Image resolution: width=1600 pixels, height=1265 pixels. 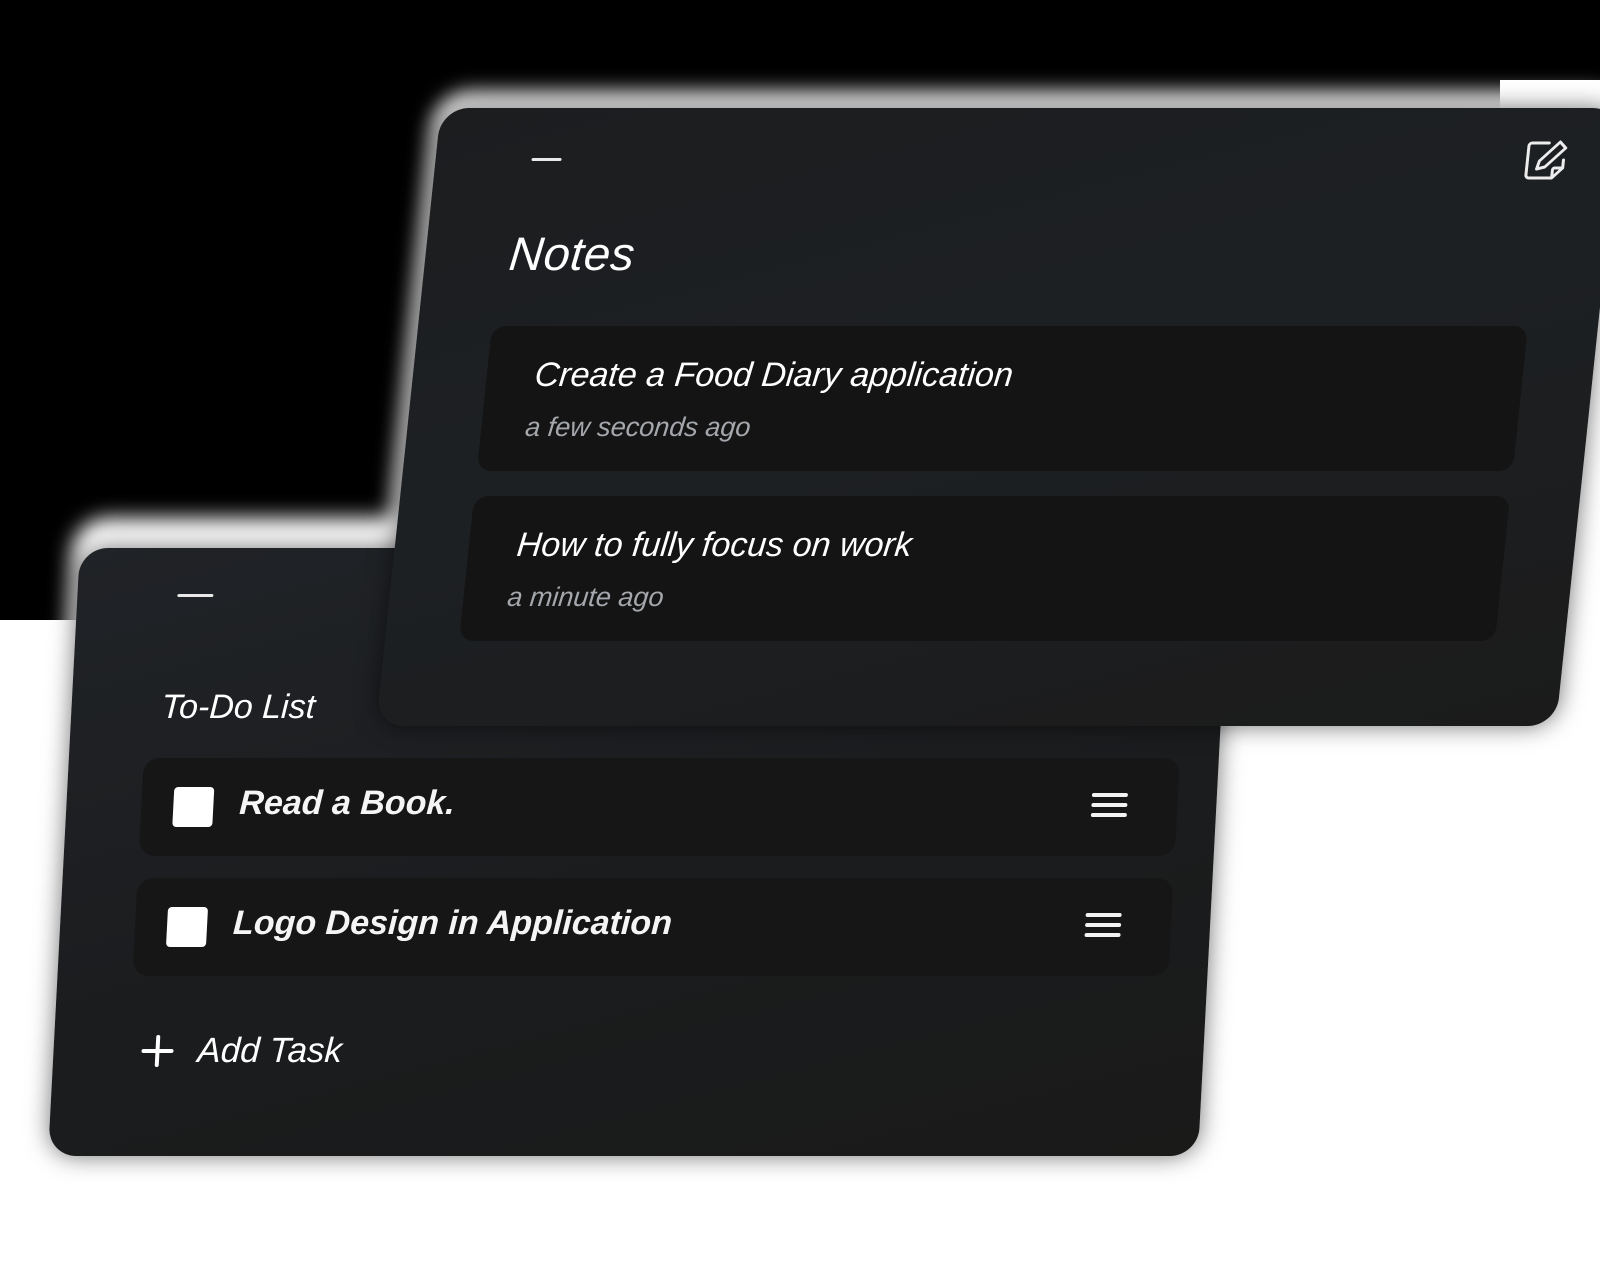 I want to click on note-timestamp: a few seconds ago, so click(x=638, y=427).